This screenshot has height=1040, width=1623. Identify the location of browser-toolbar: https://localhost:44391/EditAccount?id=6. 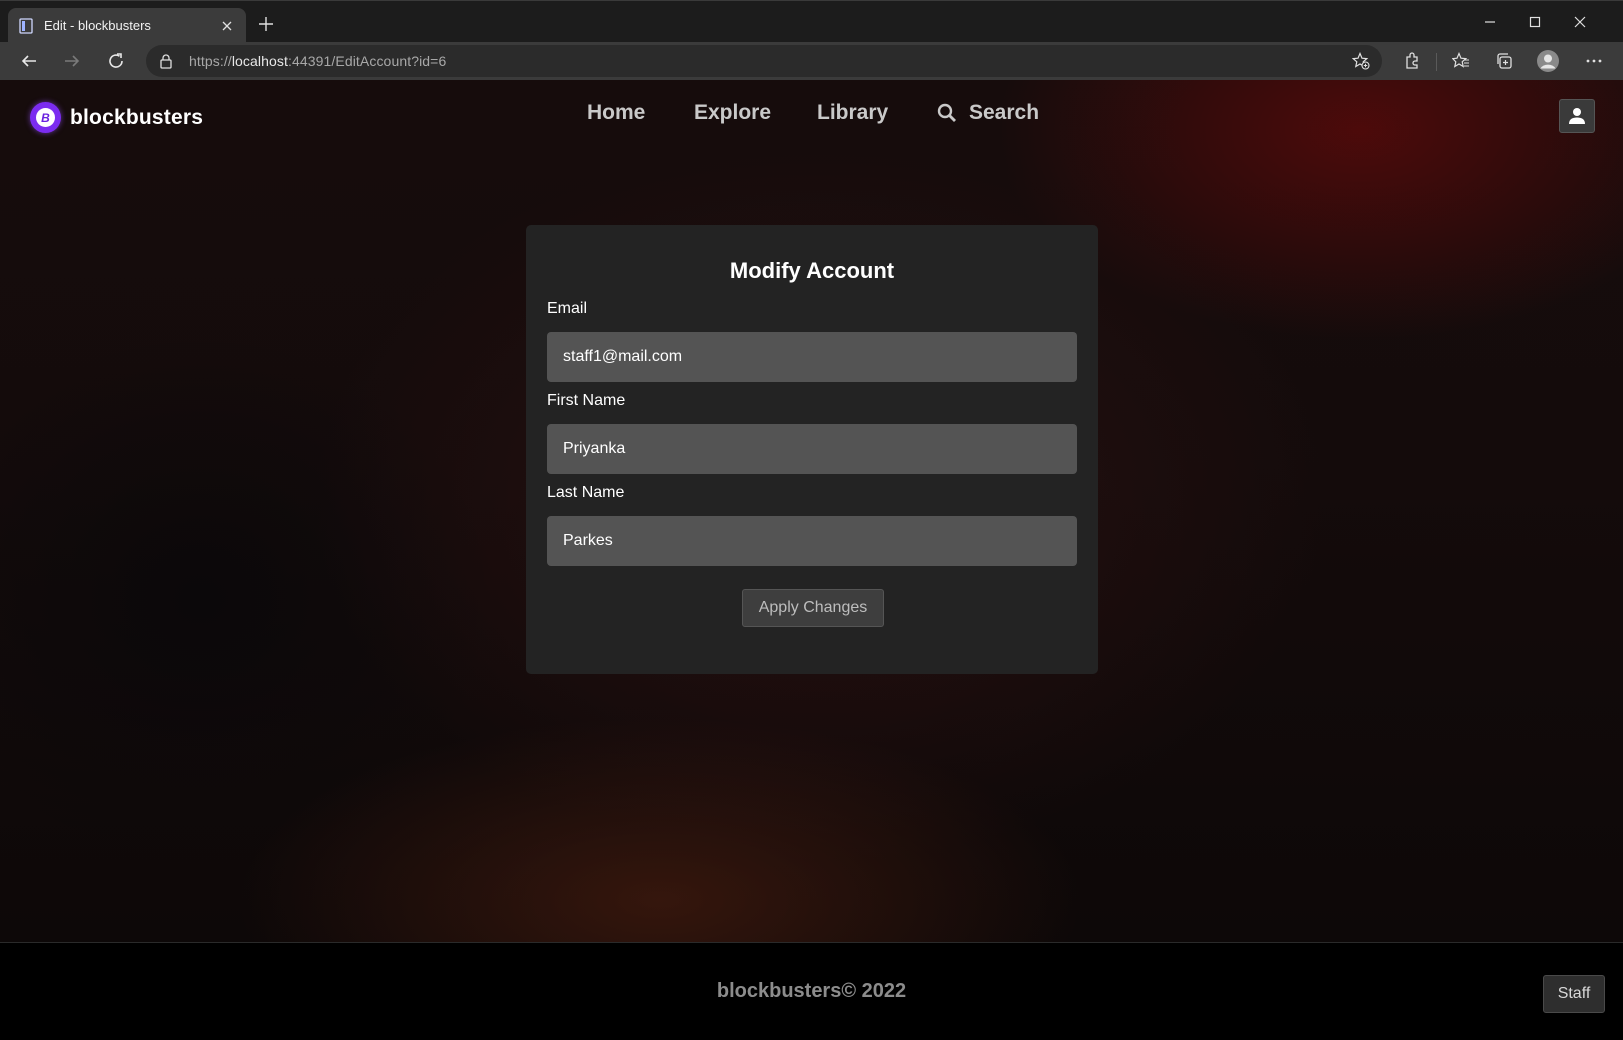
(811, 61).